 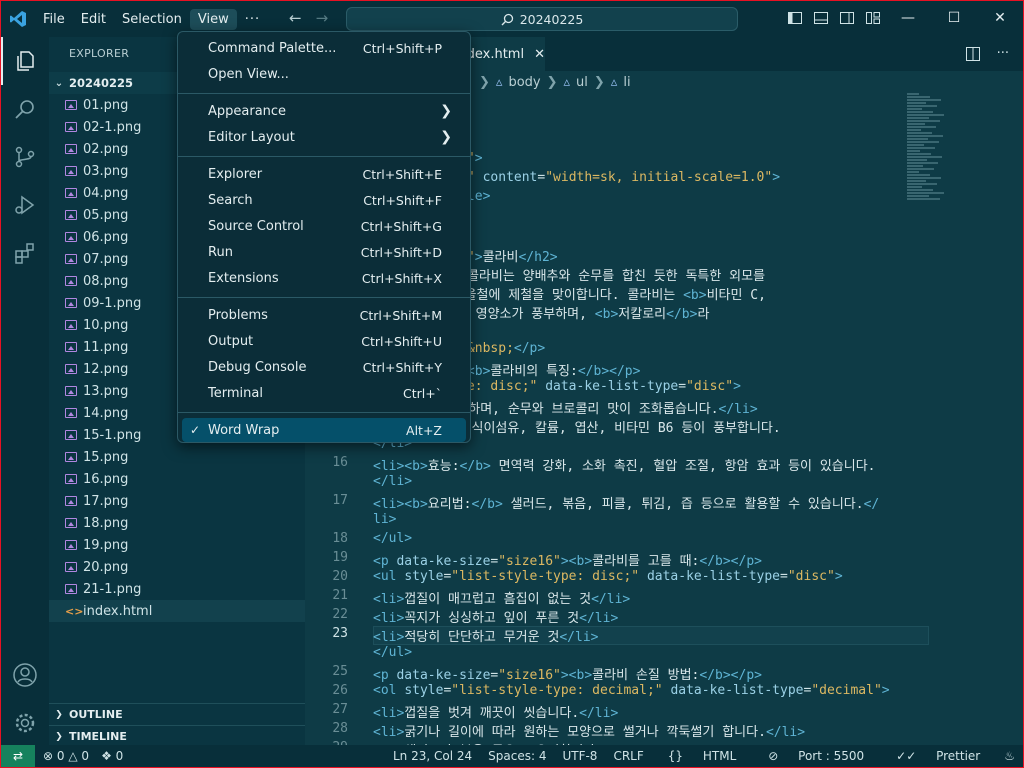 I want to click on toggle-secondary-sidebar-icon, so click(x=847, y=18).